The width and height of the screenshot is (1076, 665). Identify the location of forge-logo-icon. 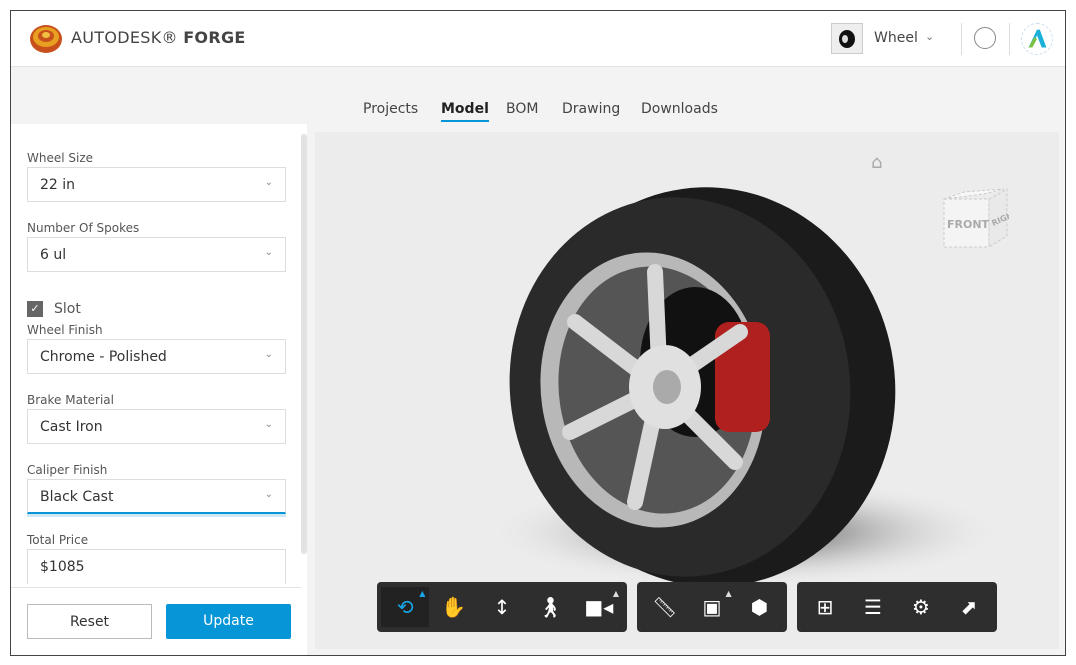
(46, 39).